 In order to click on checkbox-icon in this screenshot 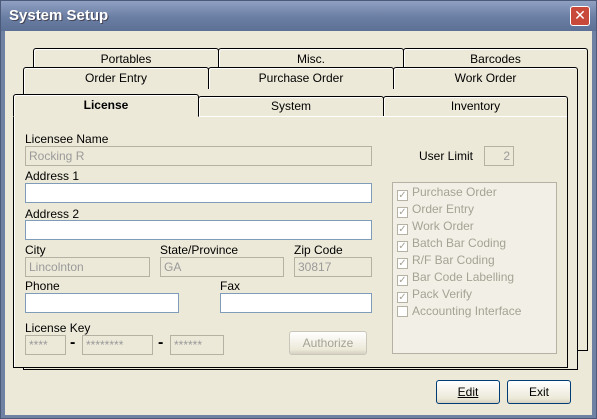, I will do `click(402, 311)`.